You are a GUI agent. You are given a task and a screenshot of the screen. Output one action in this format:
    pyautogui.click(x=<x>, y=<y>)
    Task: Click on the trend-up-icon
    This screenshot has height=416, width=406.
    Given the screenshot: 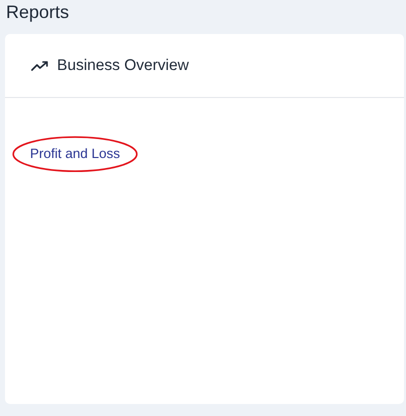 What is the action you would take?
    pyautogui.click(x=40, y=66)
    